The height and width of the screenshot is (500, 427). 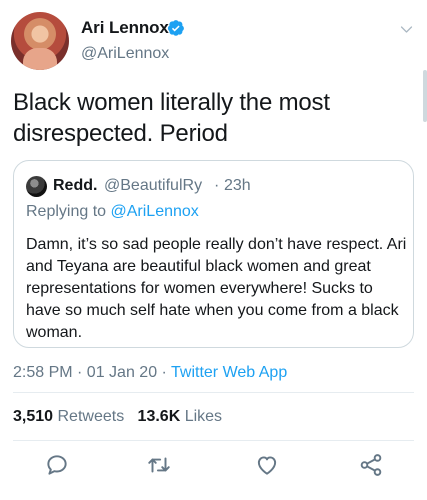 I want to click on share-icon, so click(x=371, y=465).